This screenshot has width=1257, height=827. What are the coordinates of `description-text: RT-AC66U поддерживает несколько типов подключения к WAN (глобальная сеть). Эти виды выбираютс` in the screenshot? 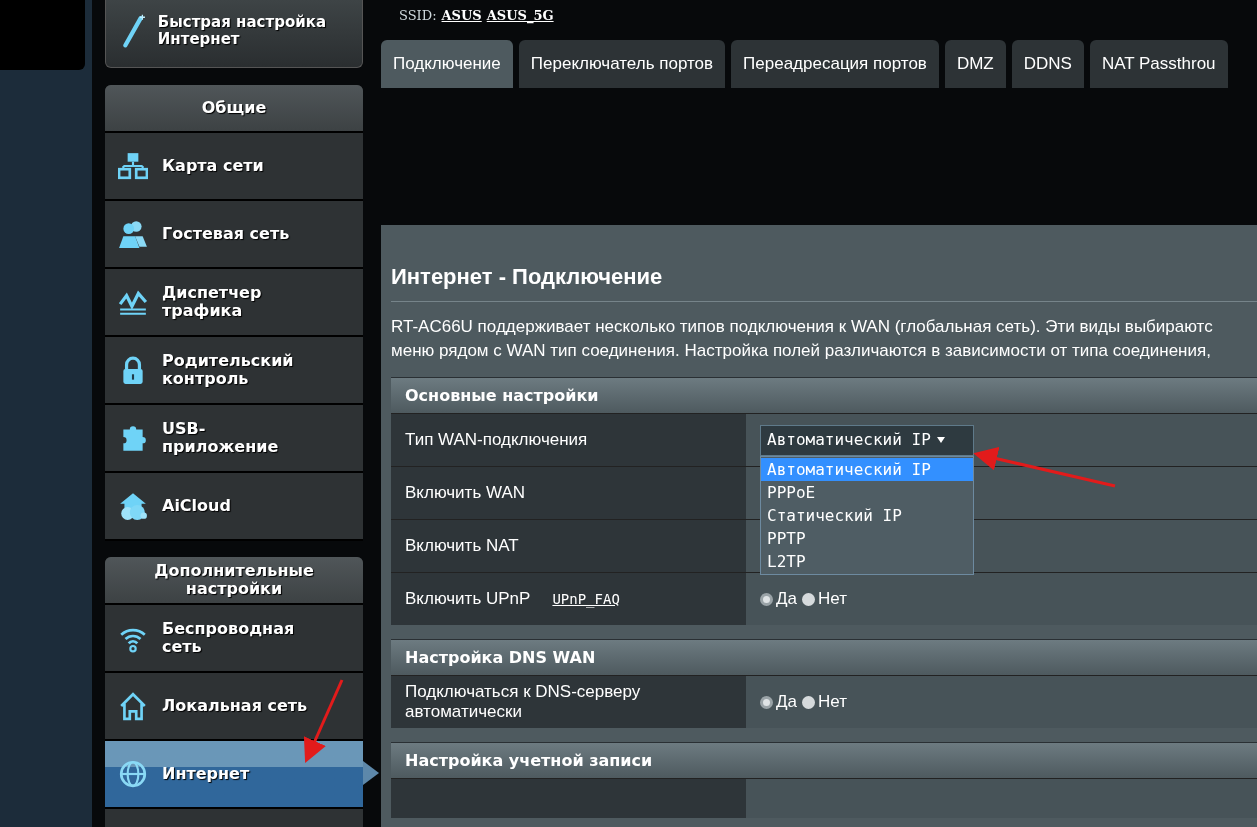 It's located at (802, 327).